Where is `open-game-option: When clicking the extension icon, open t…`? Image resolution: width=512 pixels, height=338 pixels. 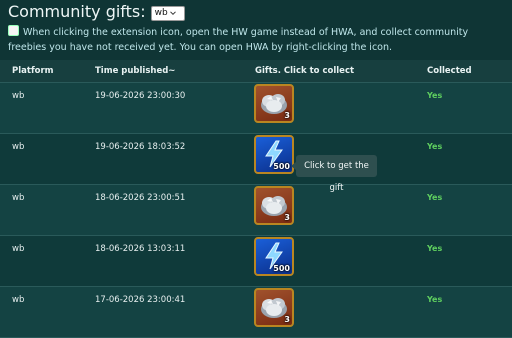 open-game-option: When clicking the extension icon, open t… is located at coordinates (257, 40).